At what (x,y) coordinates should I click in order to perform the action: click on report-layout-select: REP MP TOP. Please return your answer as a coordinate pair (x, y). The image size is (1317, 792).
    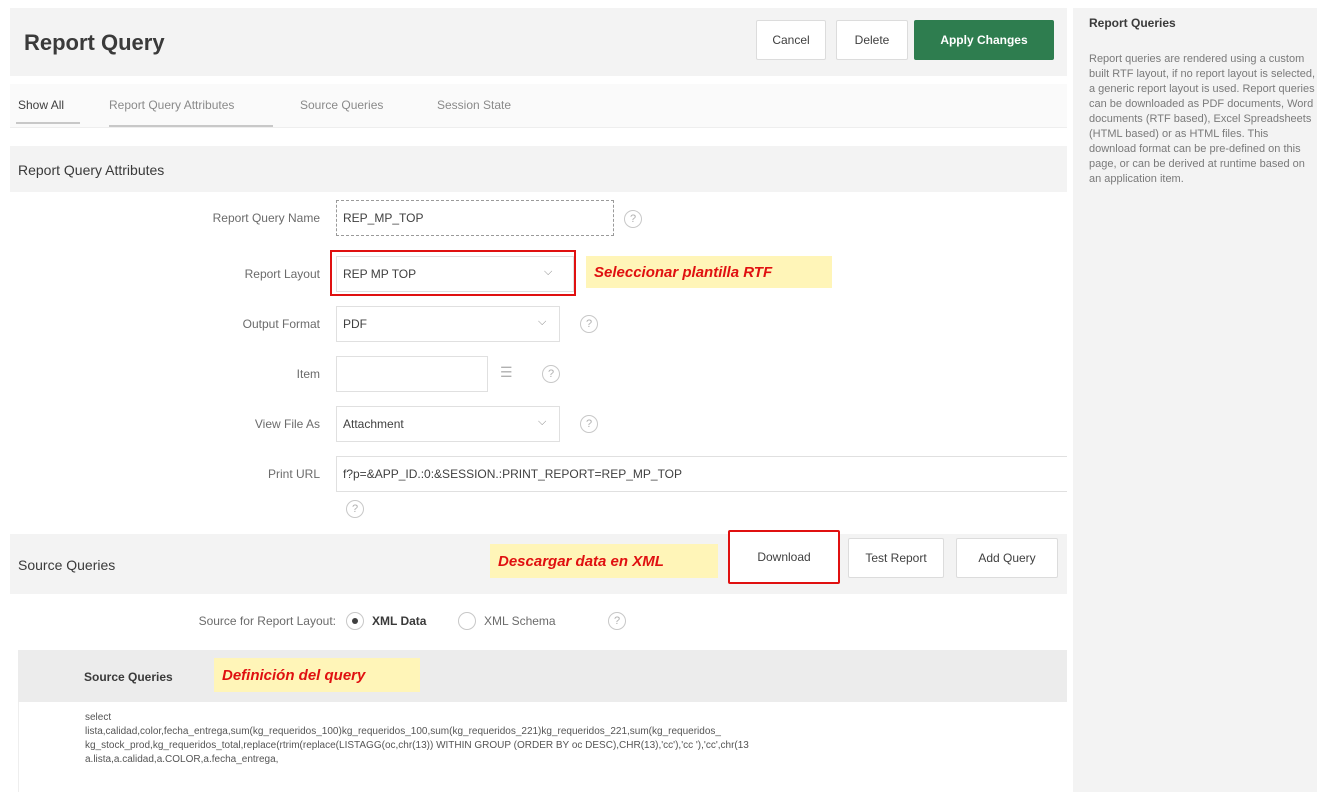
    Looking at the image, I should click on (455, 274).